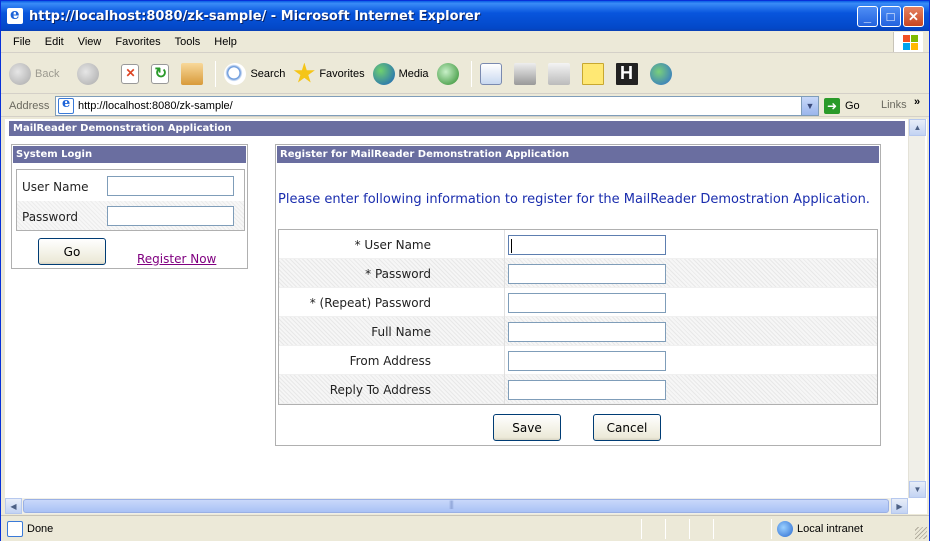  Describe the element at coordinates (627, 427) in the screenshot. I see `cancel-button: Cancel` at that location.